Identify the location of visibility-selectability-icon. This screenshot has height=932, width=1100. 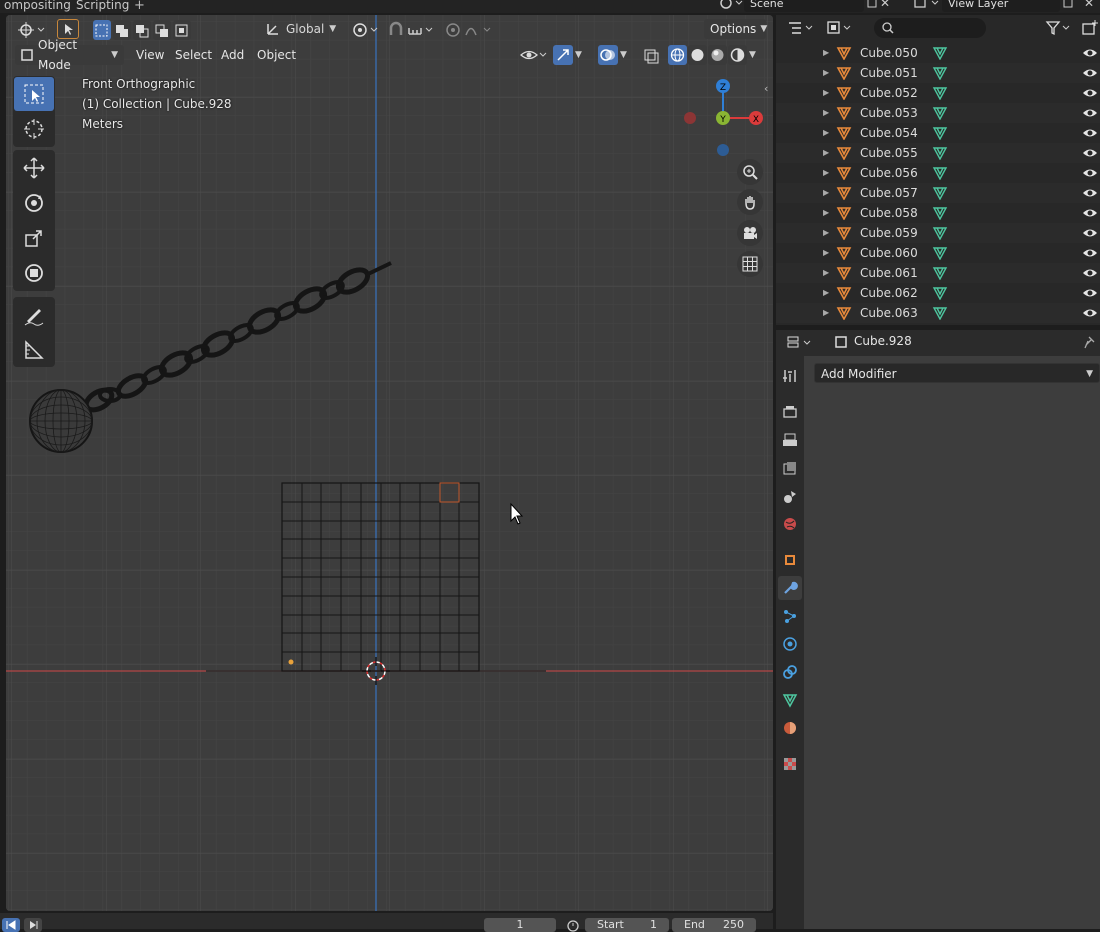
(534, 55).